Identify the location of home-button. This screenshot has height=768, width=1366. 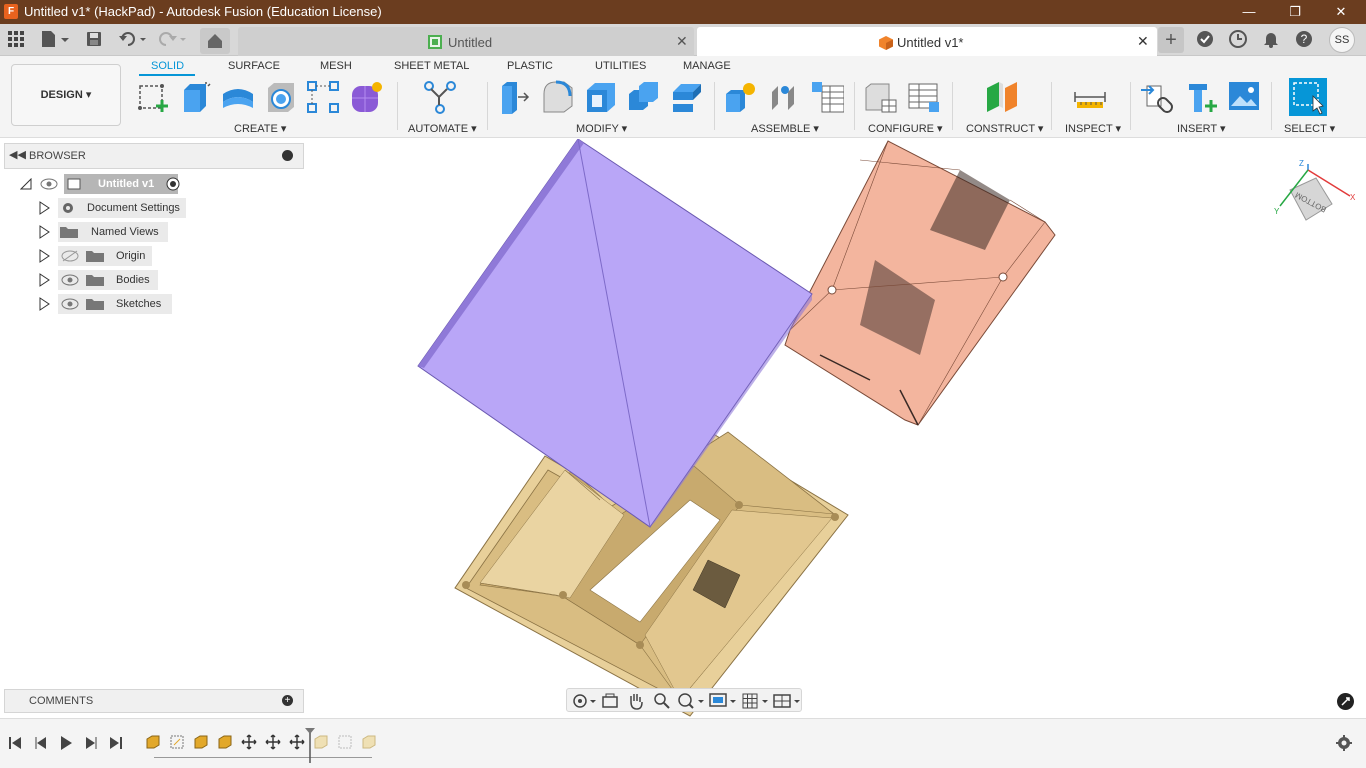
(215, 41).